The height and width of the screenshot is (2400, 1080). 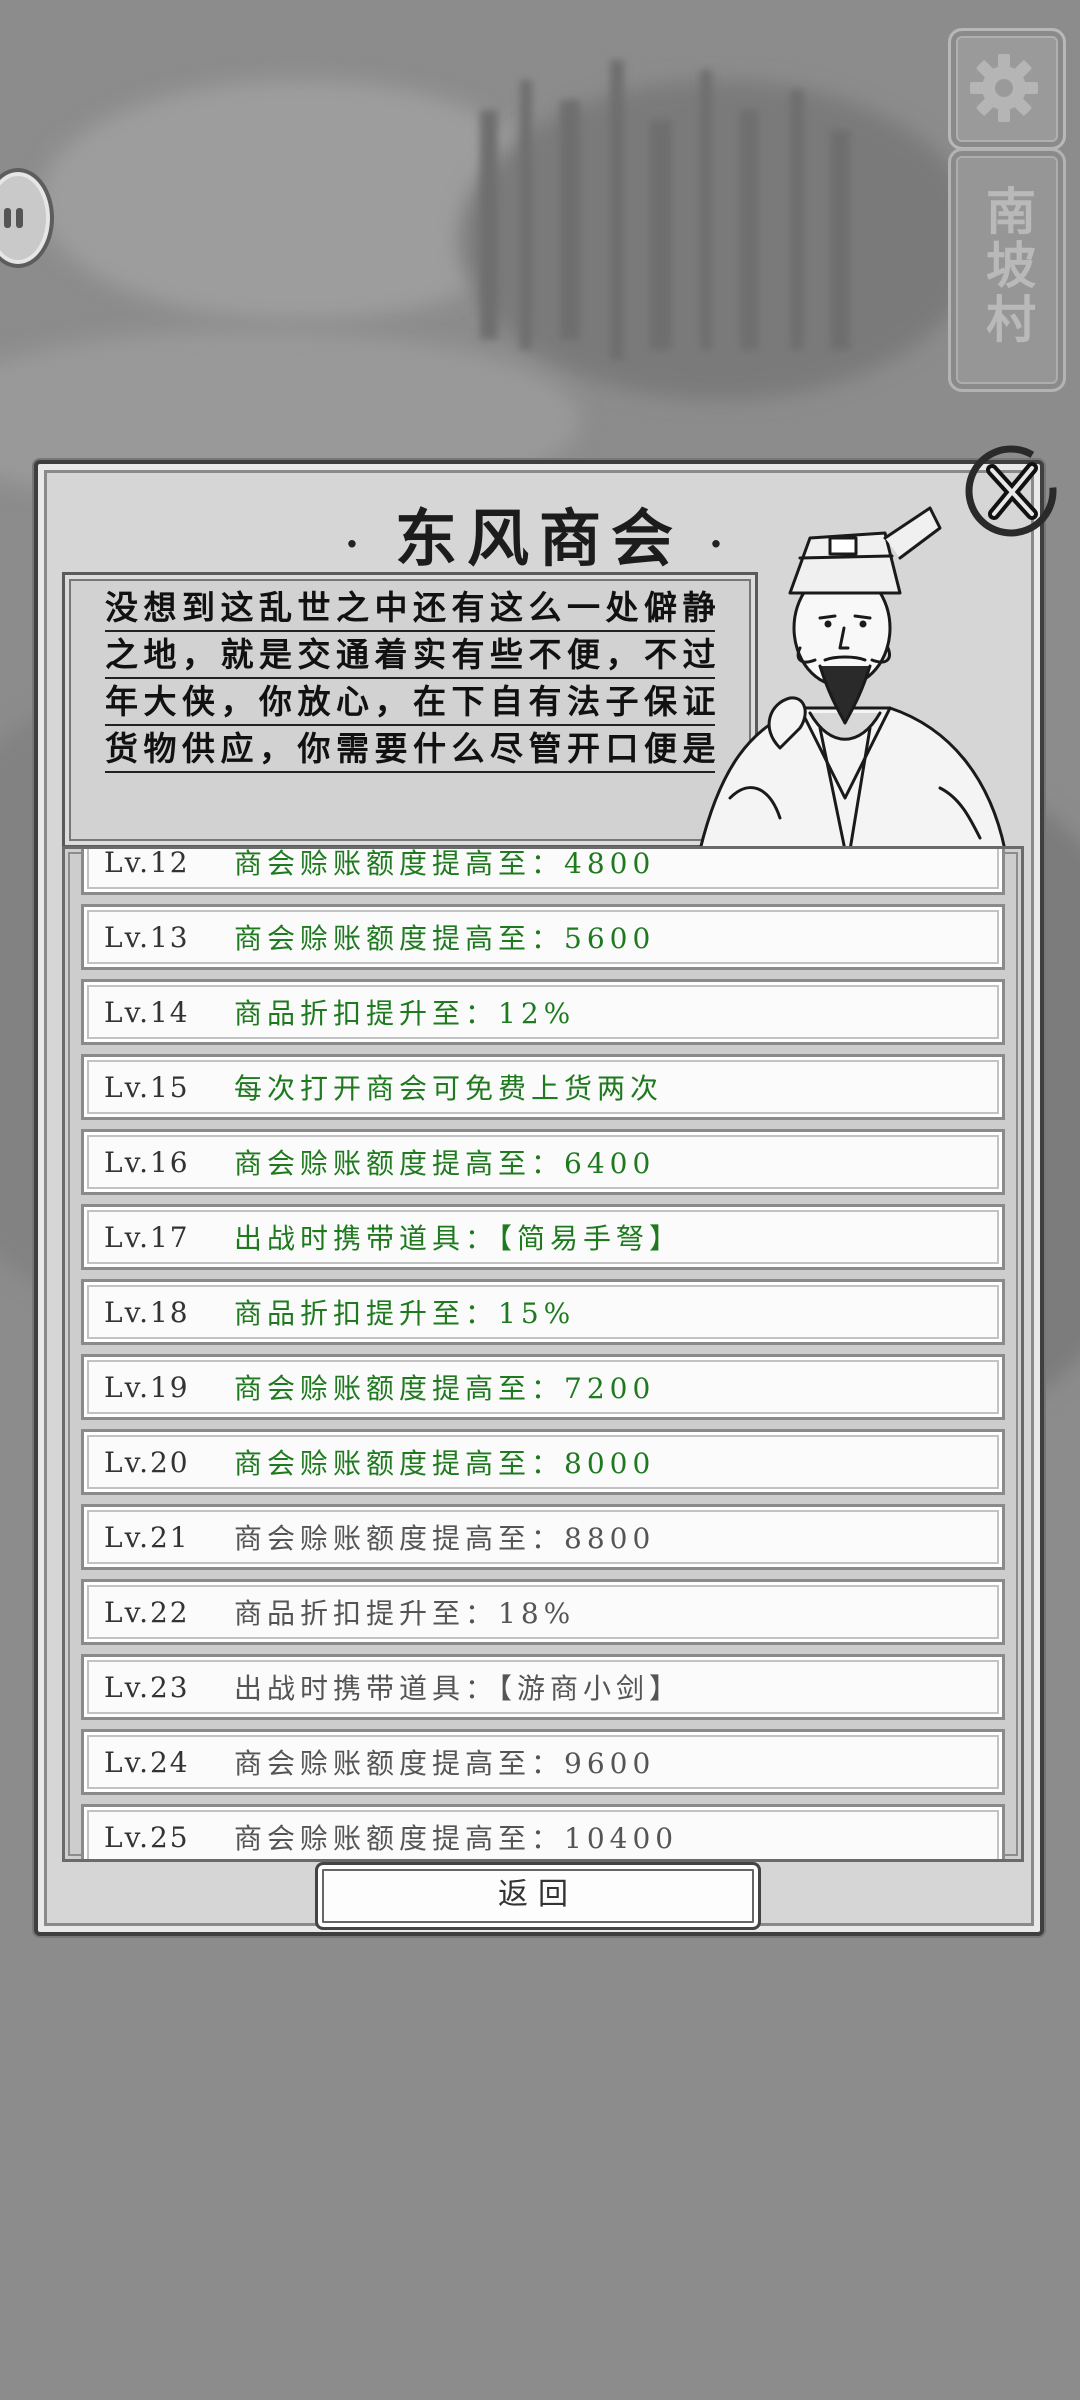 I want to click on level-reward-text: 商会赊账额度提高至：4800, so click(x=445, y=863).